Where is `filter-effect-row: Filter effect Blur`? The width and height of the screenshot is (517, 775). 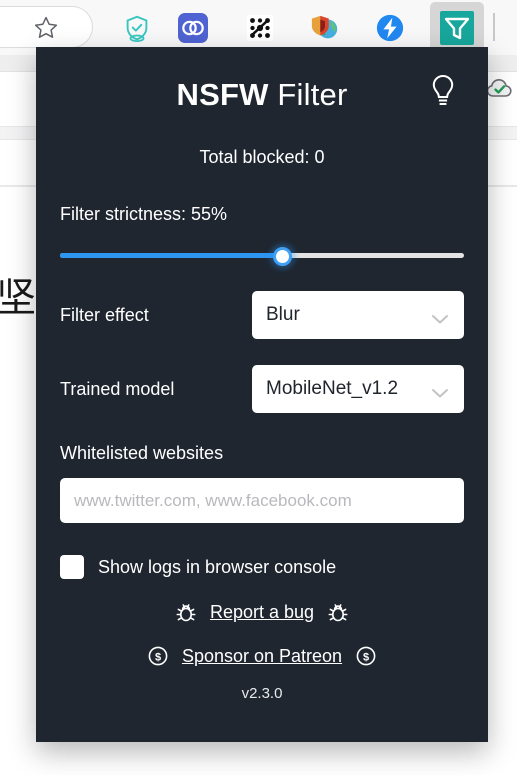 filter-effect-row: Filter effect Blur is located at coordinates (262, 315).